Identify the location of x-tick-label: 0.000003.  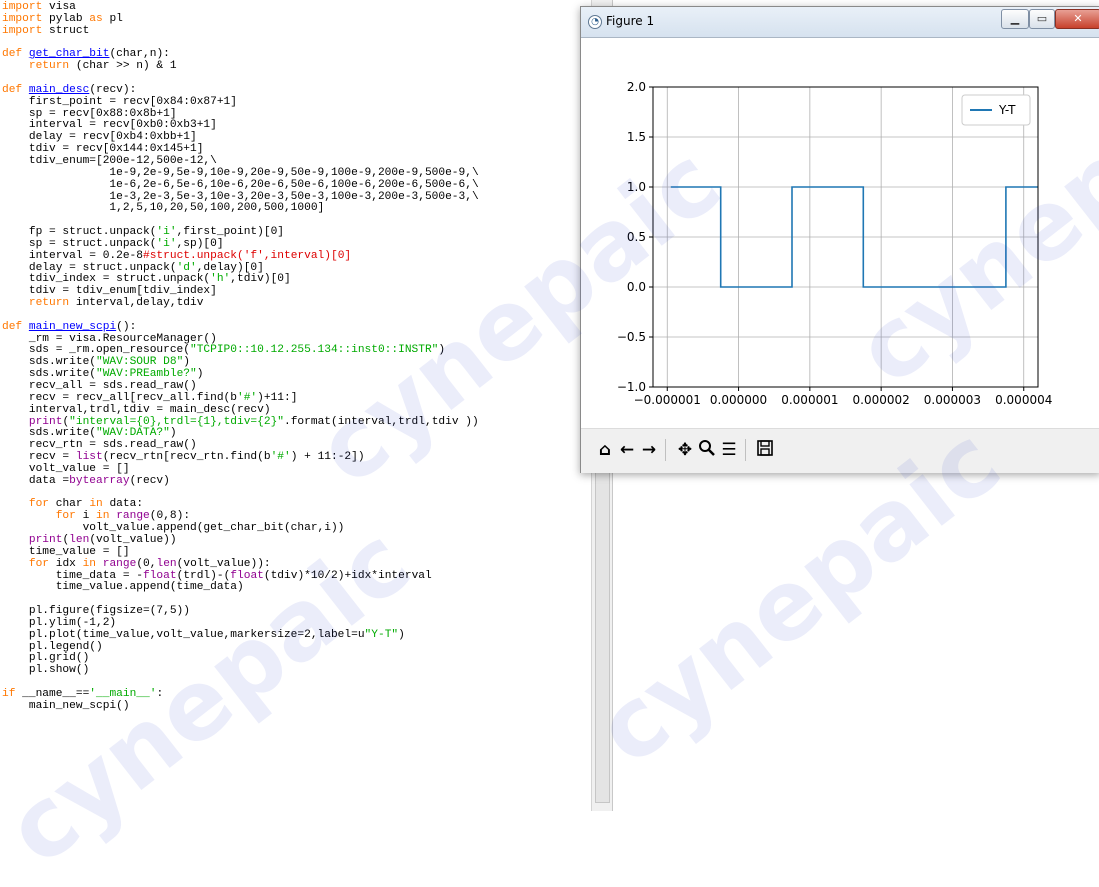
(952, 400).